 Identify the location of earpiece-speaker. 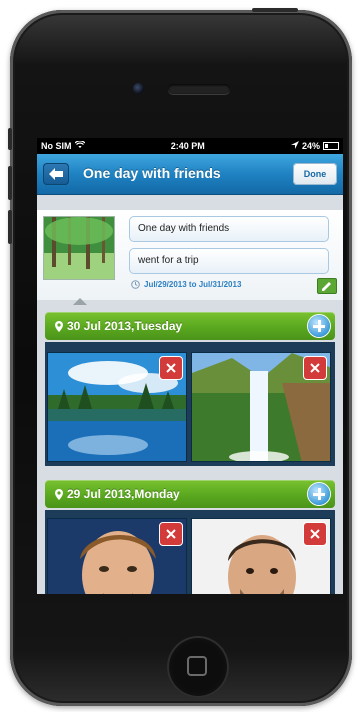
(199, 89).